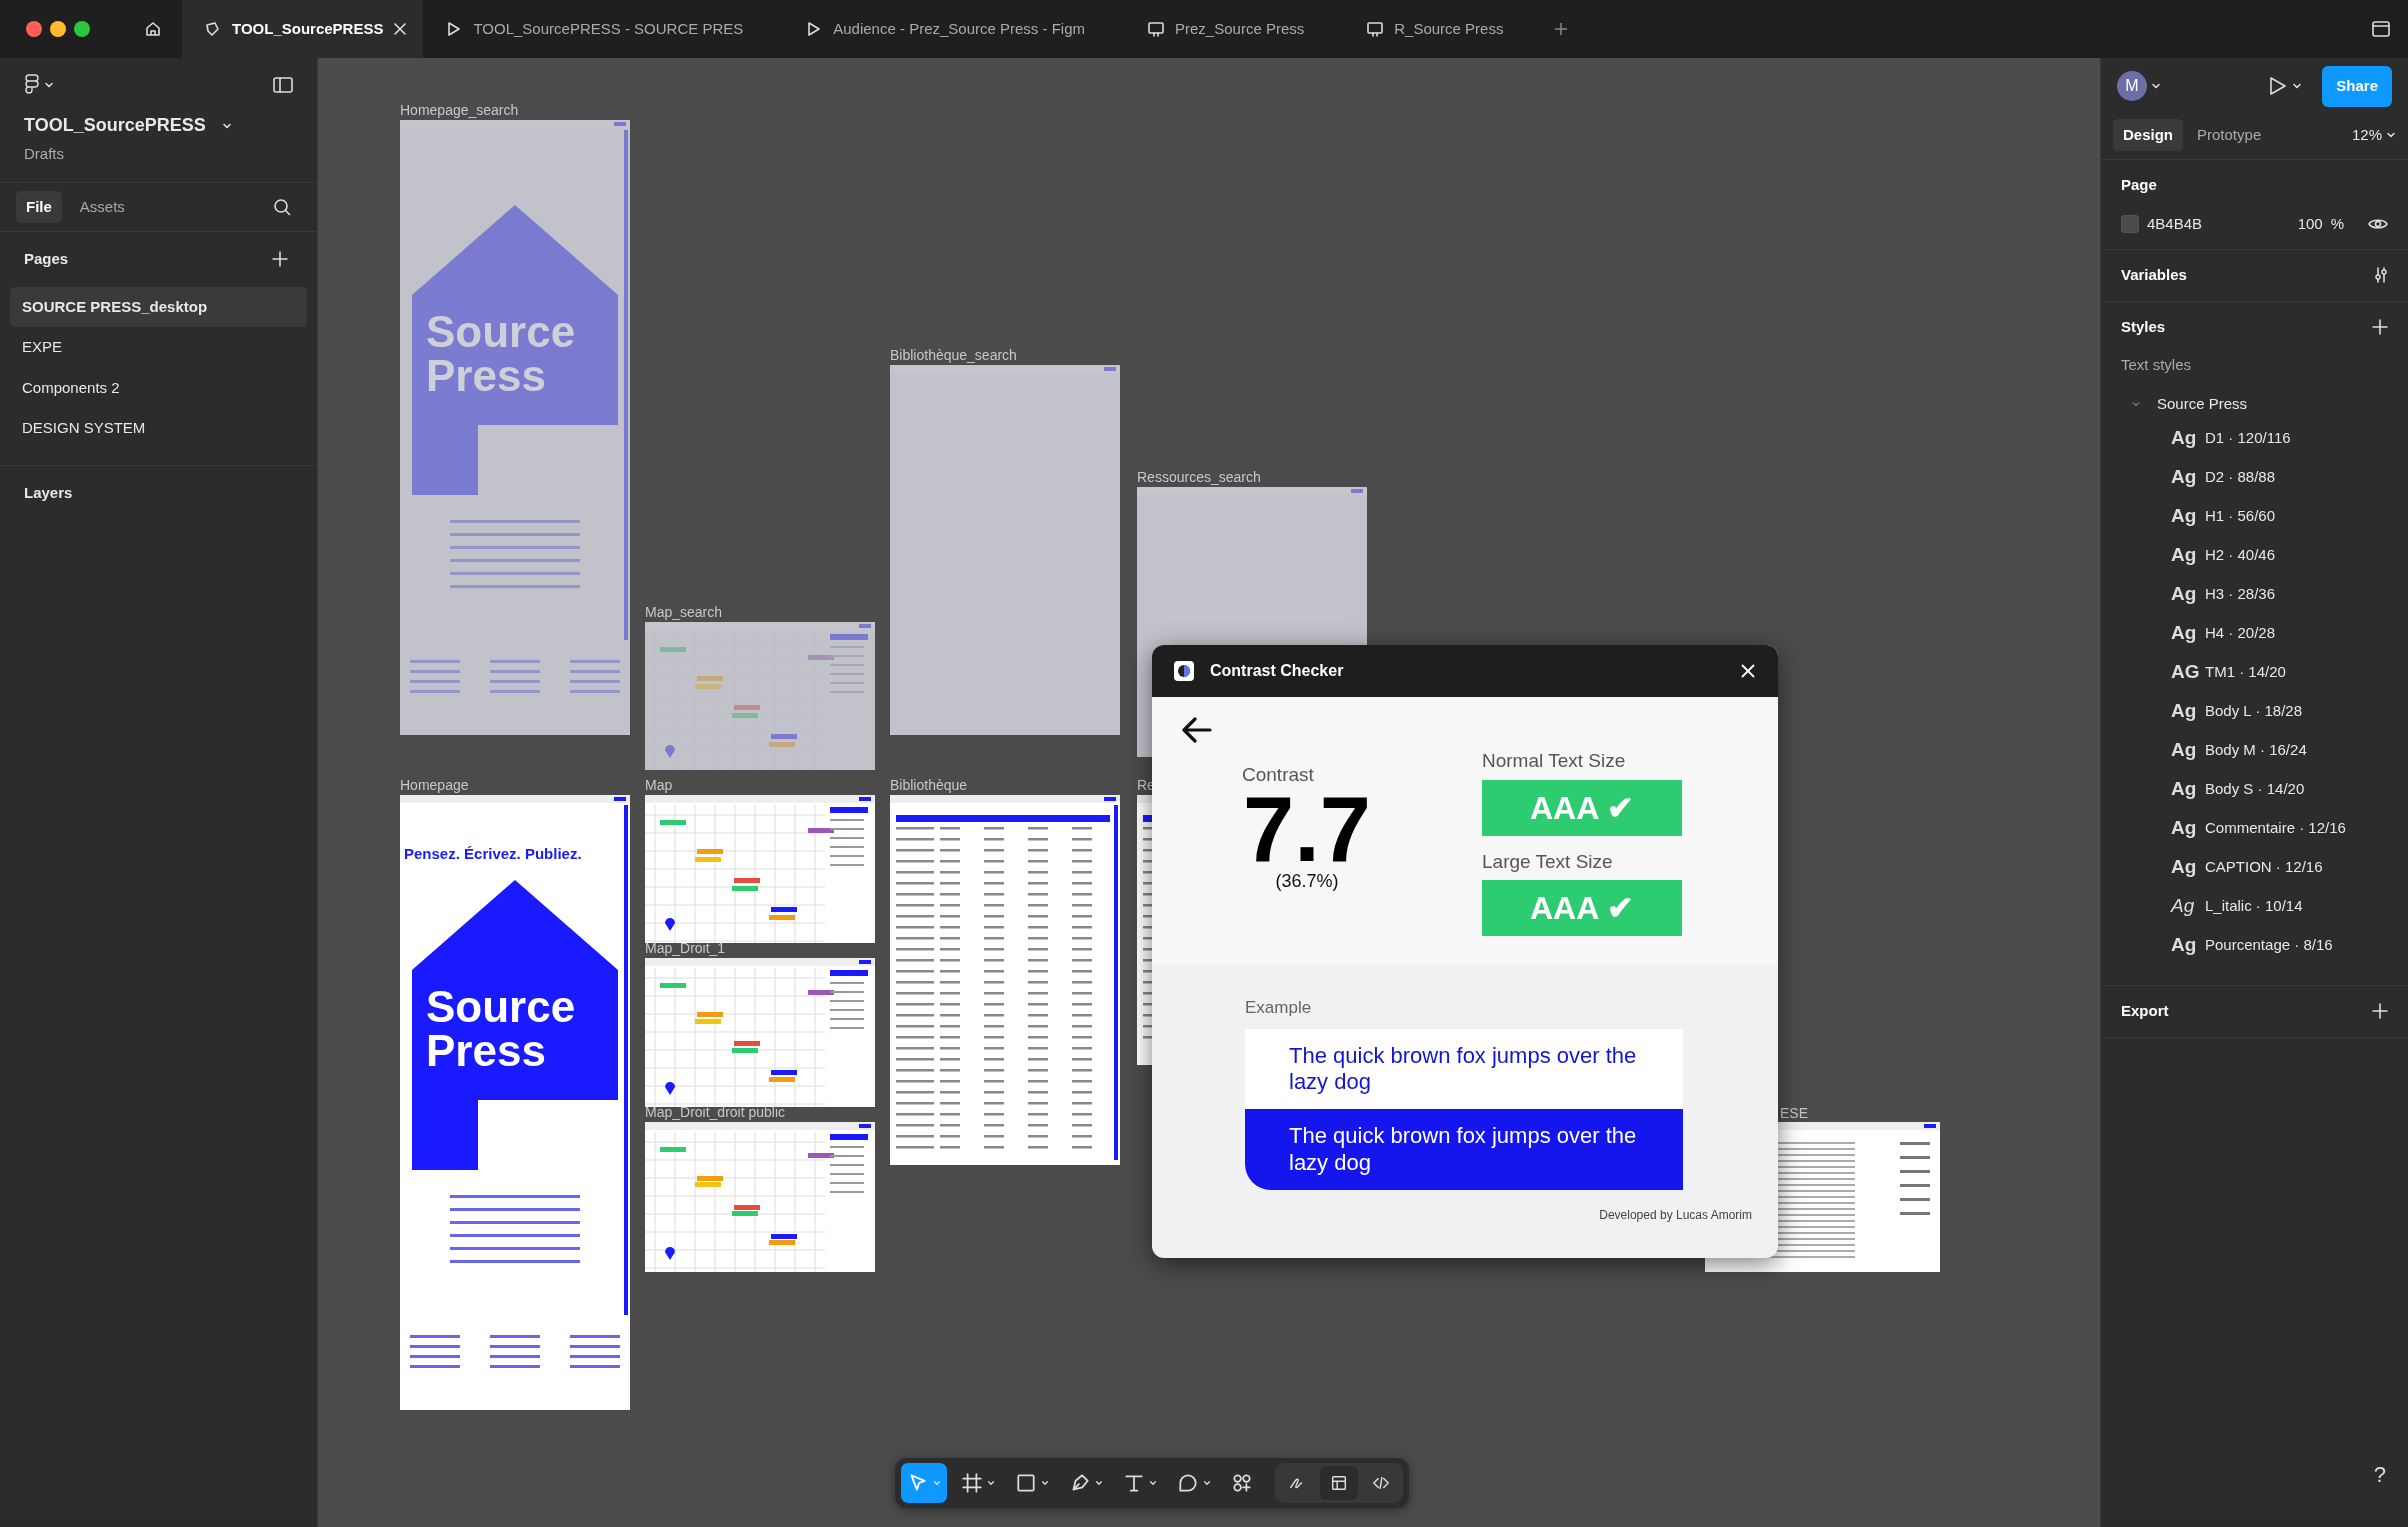 The width and height of the screenshot is (2408, 1527). What do you see at coordinates (1307, 828) in the screenshot?
I see `contrast-ratio: 7.7` at bounding box center [1307, 828].